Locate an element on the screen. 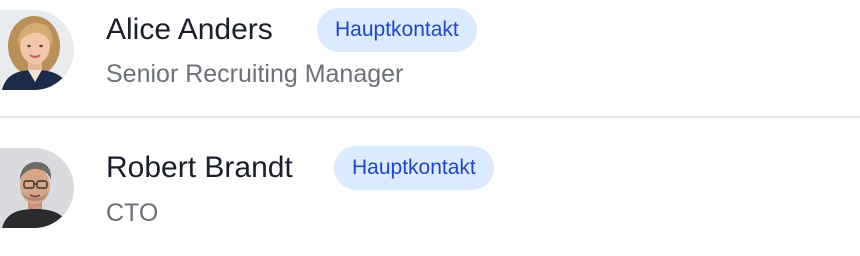 This screenshot has width=860, height=256. contact-role: Senior Recruiting Manager is located at coordinates (255, 74).